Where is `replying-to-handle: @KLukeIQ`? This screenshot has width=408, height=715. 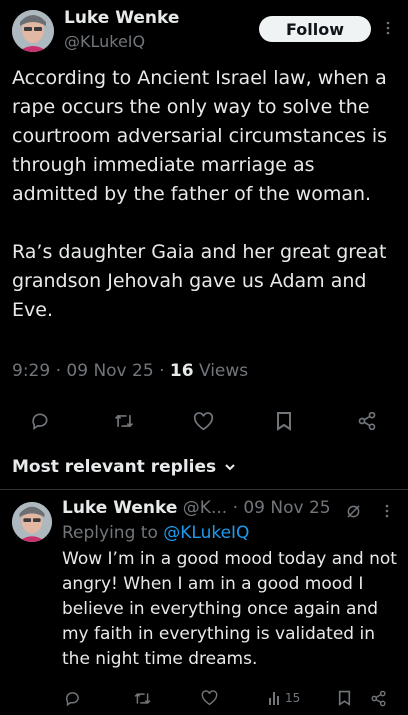 replying-to-handle: @KLukeIQ is located at coordinates (206, 533).